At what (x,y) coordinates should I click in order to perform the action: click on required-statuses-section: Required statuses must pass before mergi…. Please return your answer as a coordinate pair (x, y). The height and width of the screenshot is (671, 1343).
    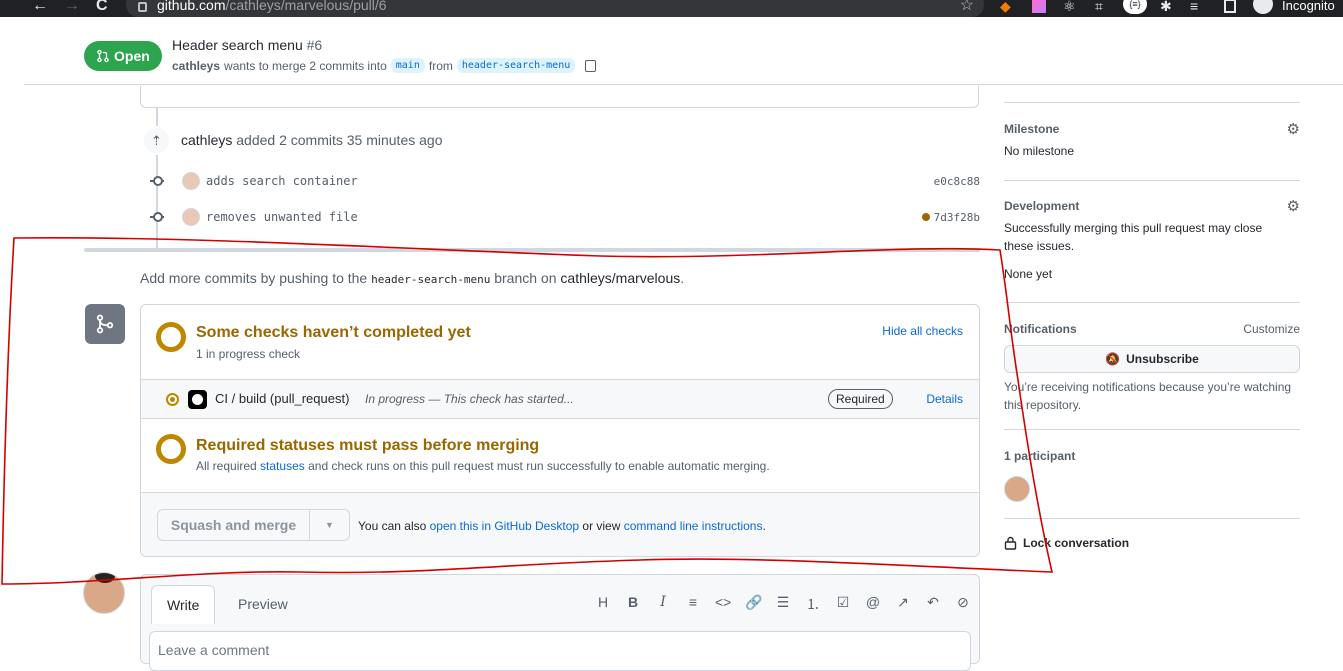
    Looking at the image, I should click on (560, 455).